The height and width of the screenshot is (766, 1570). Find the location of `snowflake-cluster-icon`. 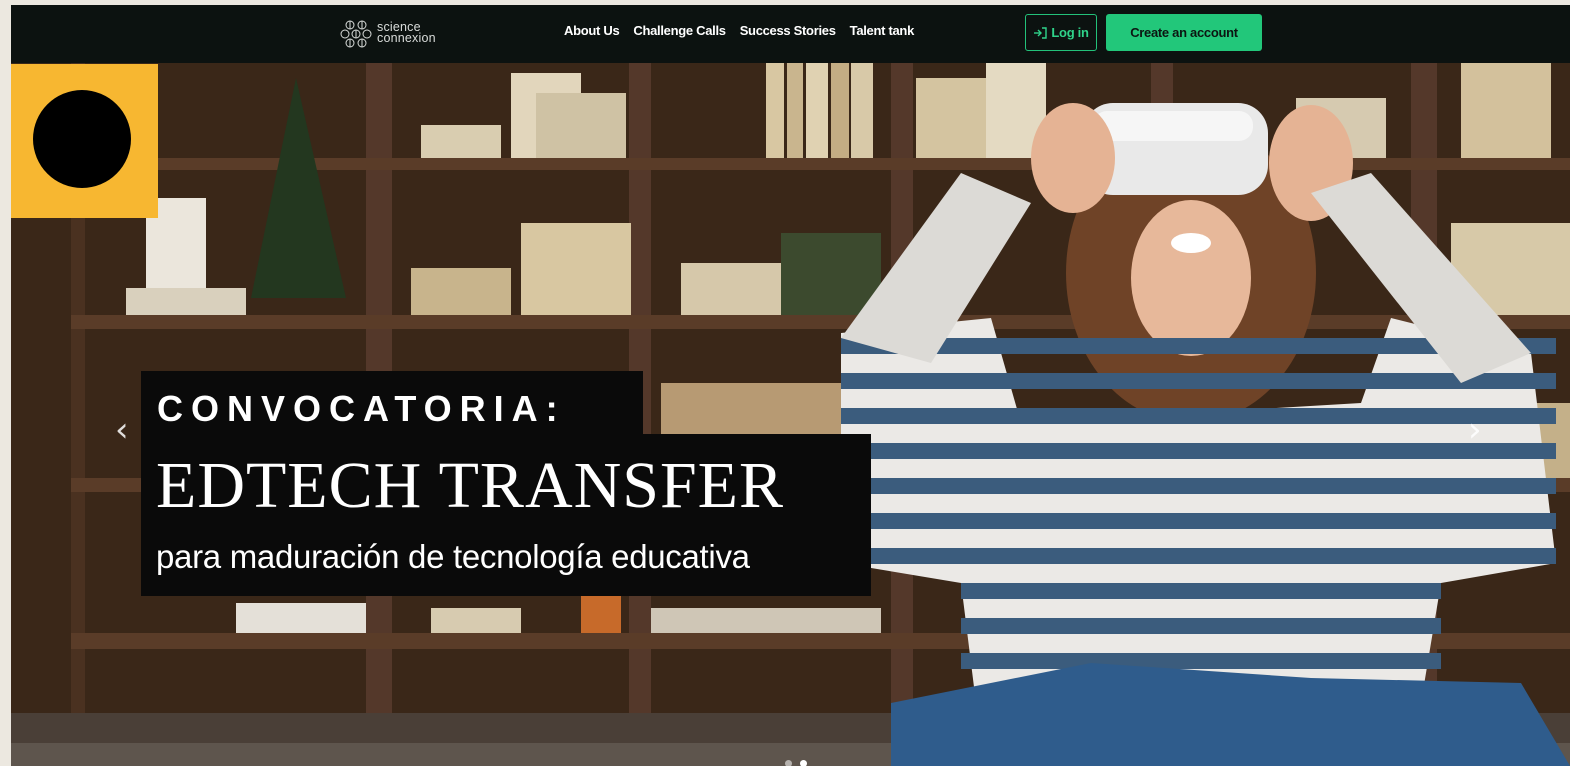

snowflake-cluster-icon is located at coordinates (356, 34).